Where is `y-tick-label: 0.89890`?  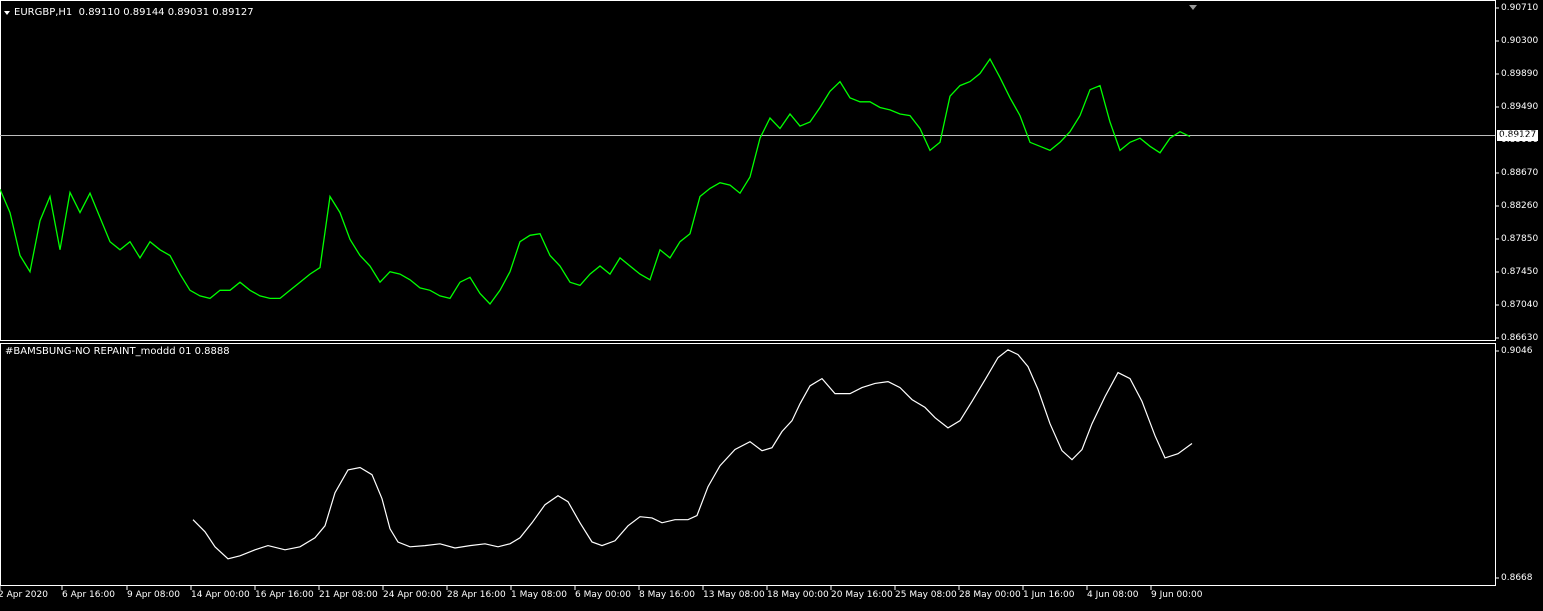 y-tick-label: 0.89890 is located at coordinates (1520, 74).